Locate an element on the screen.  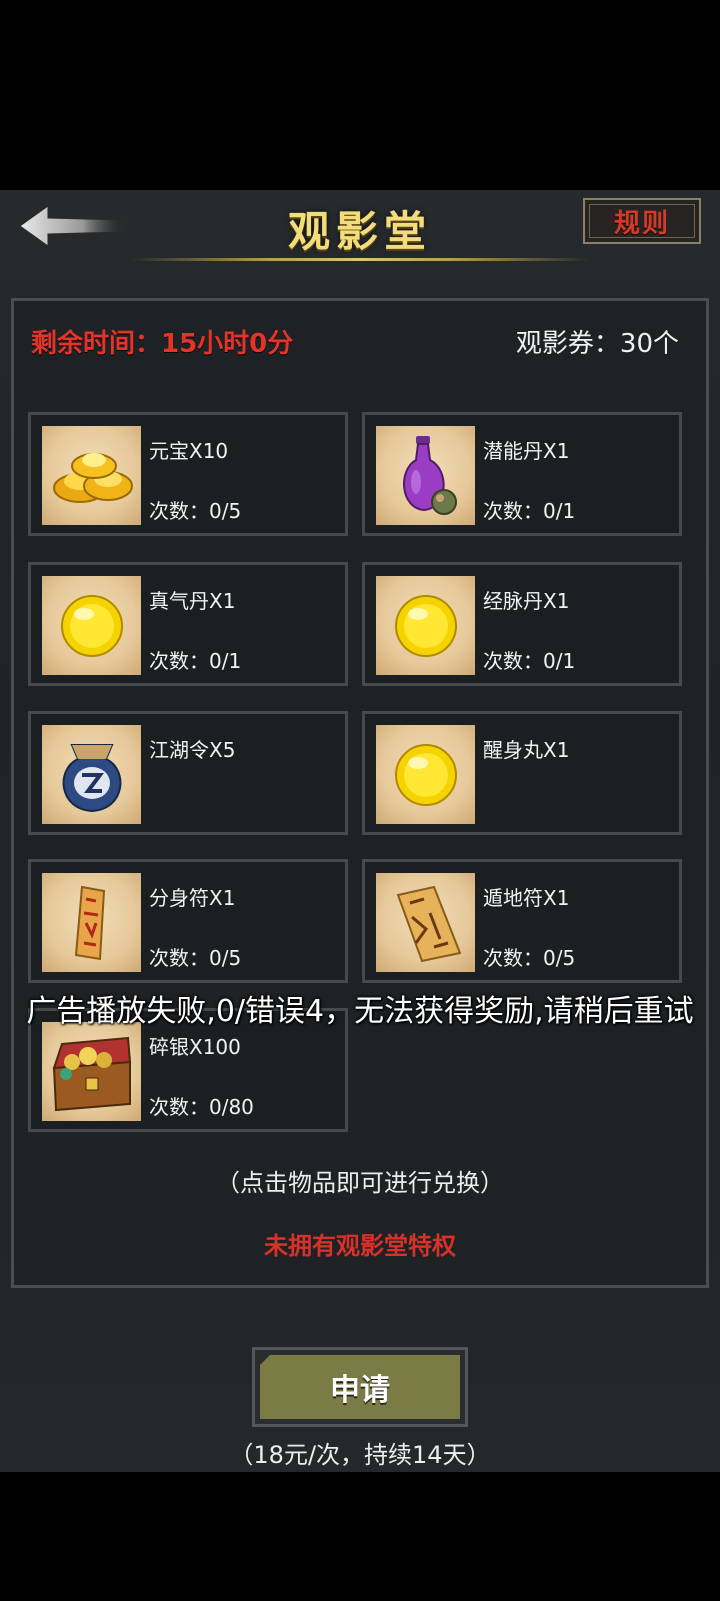
item-meridian-pill: 经脉丹X1 次数：0/1 is located at coordinates (522, 624).